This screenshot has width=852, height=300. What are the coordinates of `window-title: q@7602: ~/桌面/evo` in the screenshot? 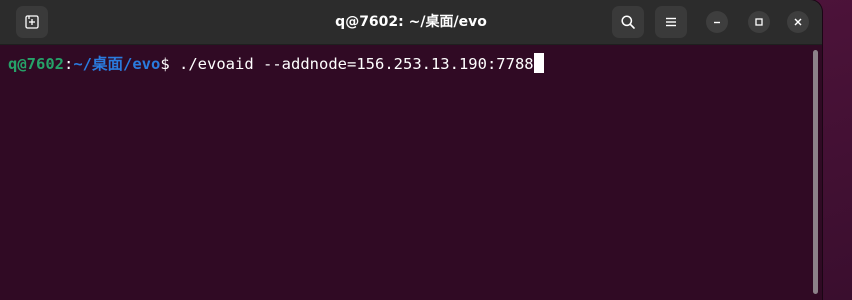 It's located at (411, 22).